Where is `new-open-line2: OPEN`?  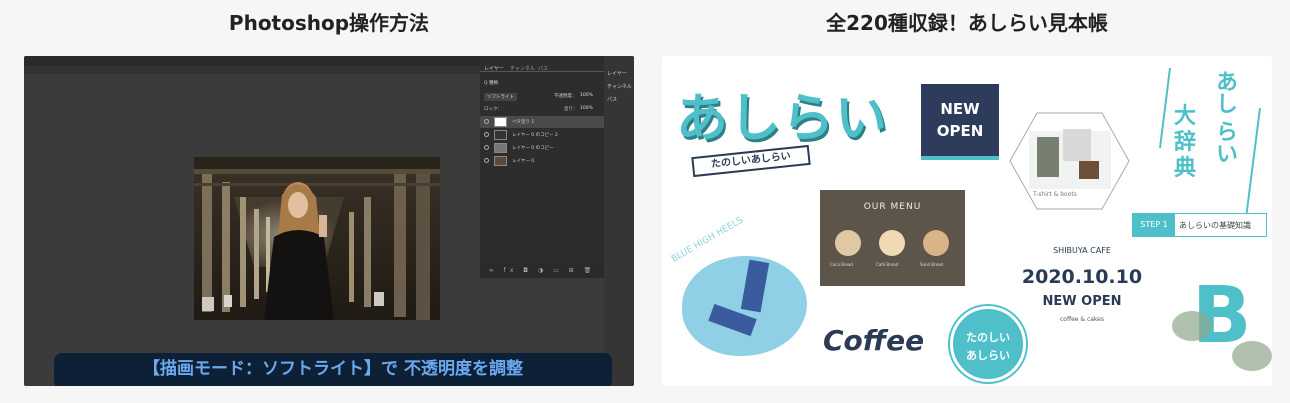 new-open-line2: OPEN is located at coordinates (960, 131).